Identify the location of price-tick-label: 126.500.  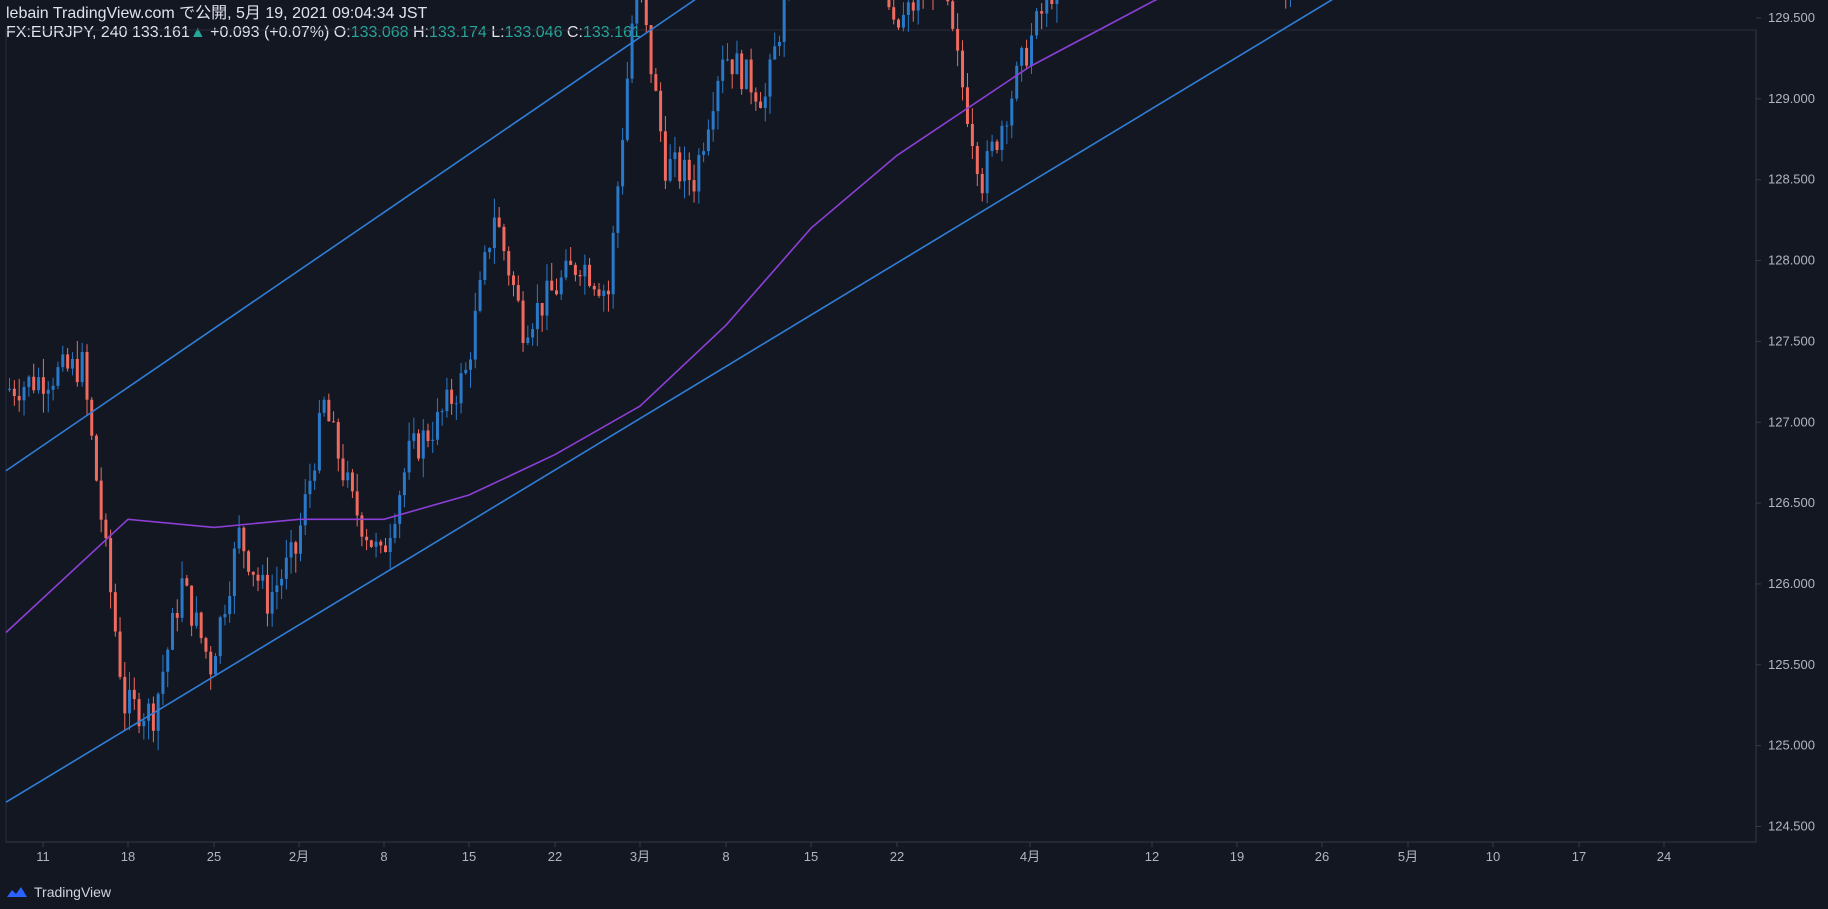
(1791, 502).